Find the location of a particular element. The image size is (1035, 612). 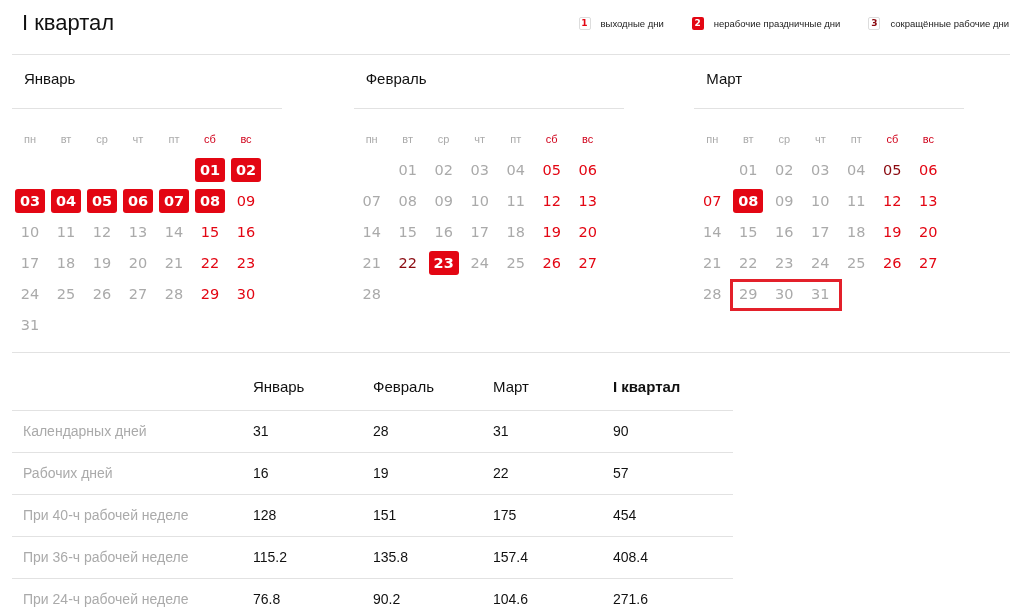

row-label: При 24-ч рабочей неделе is located at coordinates (106, 599).